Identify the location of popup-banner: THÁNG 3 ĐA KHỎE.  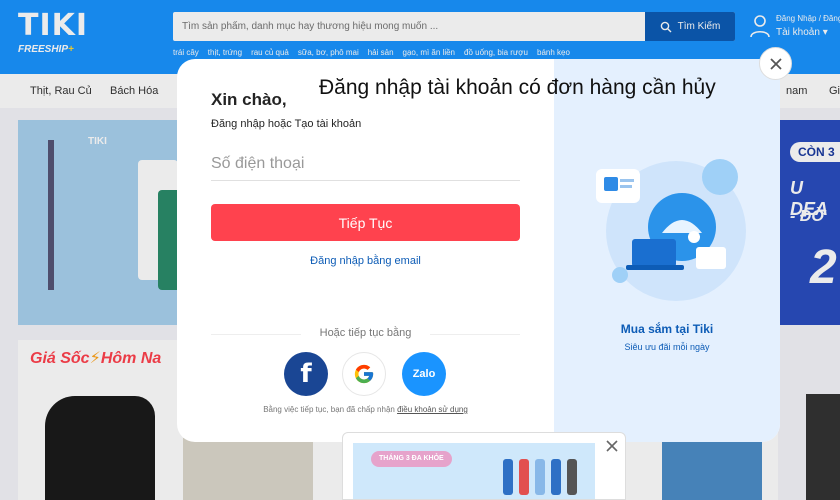
(474, 471).